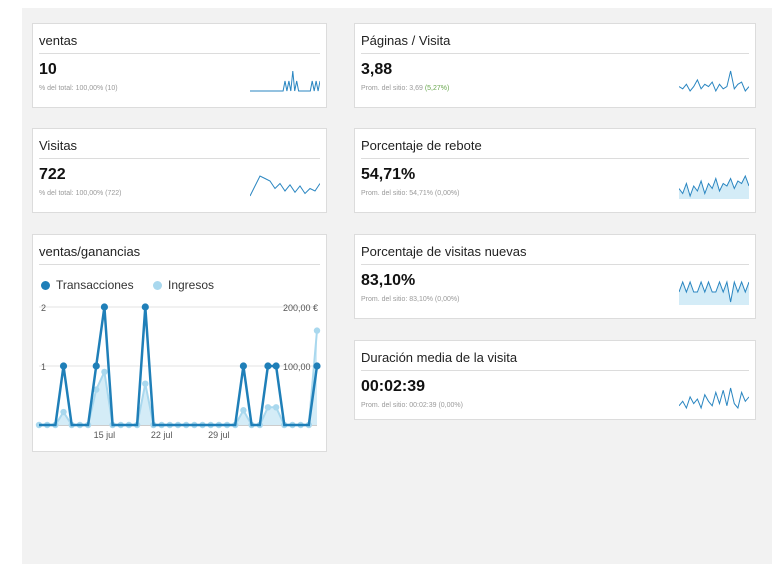  Describe the element at coordinates (444, 251) in the screenshot. I see `widget-title: Porcentaje de visitas nuevas` at that location.